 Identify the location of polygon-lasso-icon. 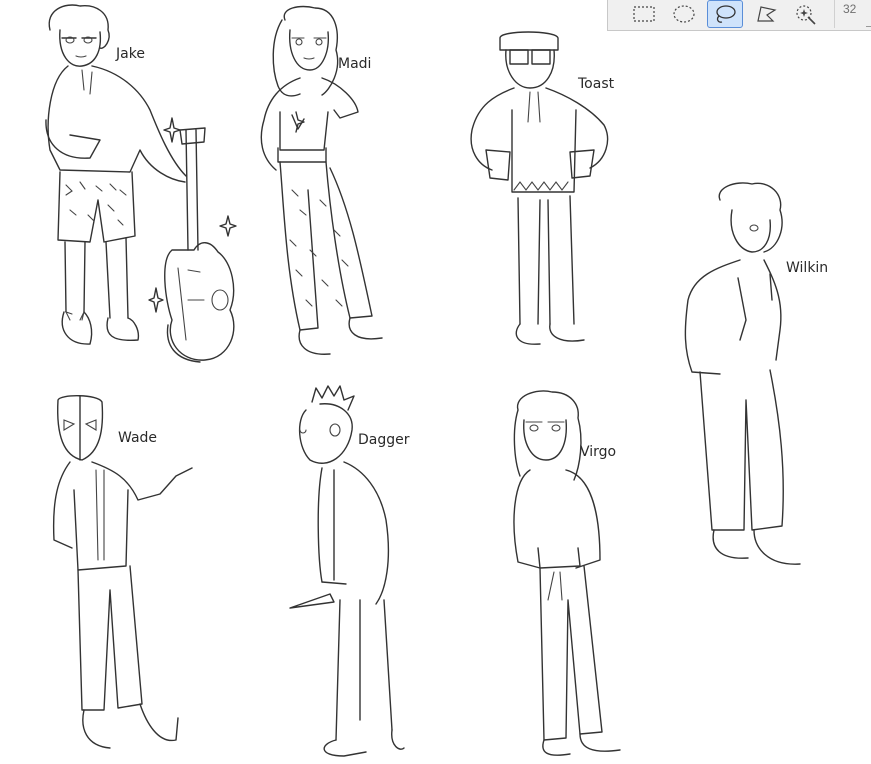
(767, 14).